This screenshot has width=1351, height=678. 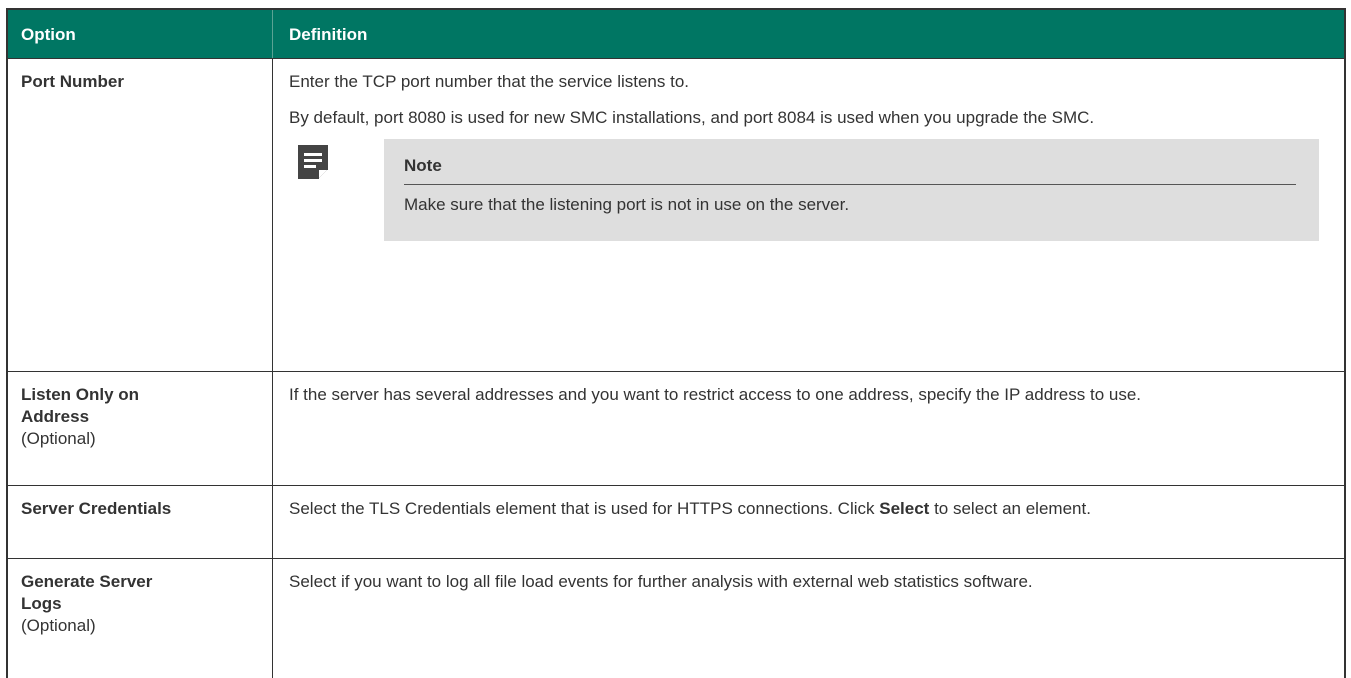 I want to click on option-cell: Generate Server Logs (Optional), so click(x=140, y=618).